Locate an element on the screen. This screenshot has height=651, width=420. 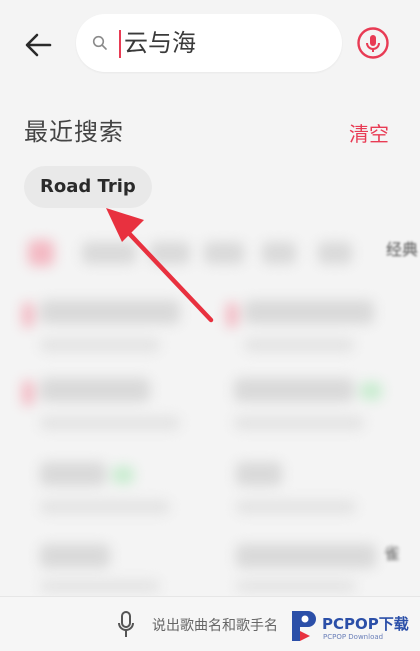
watermark-text: PCPOP下载 is located at coordinates (365, 624).